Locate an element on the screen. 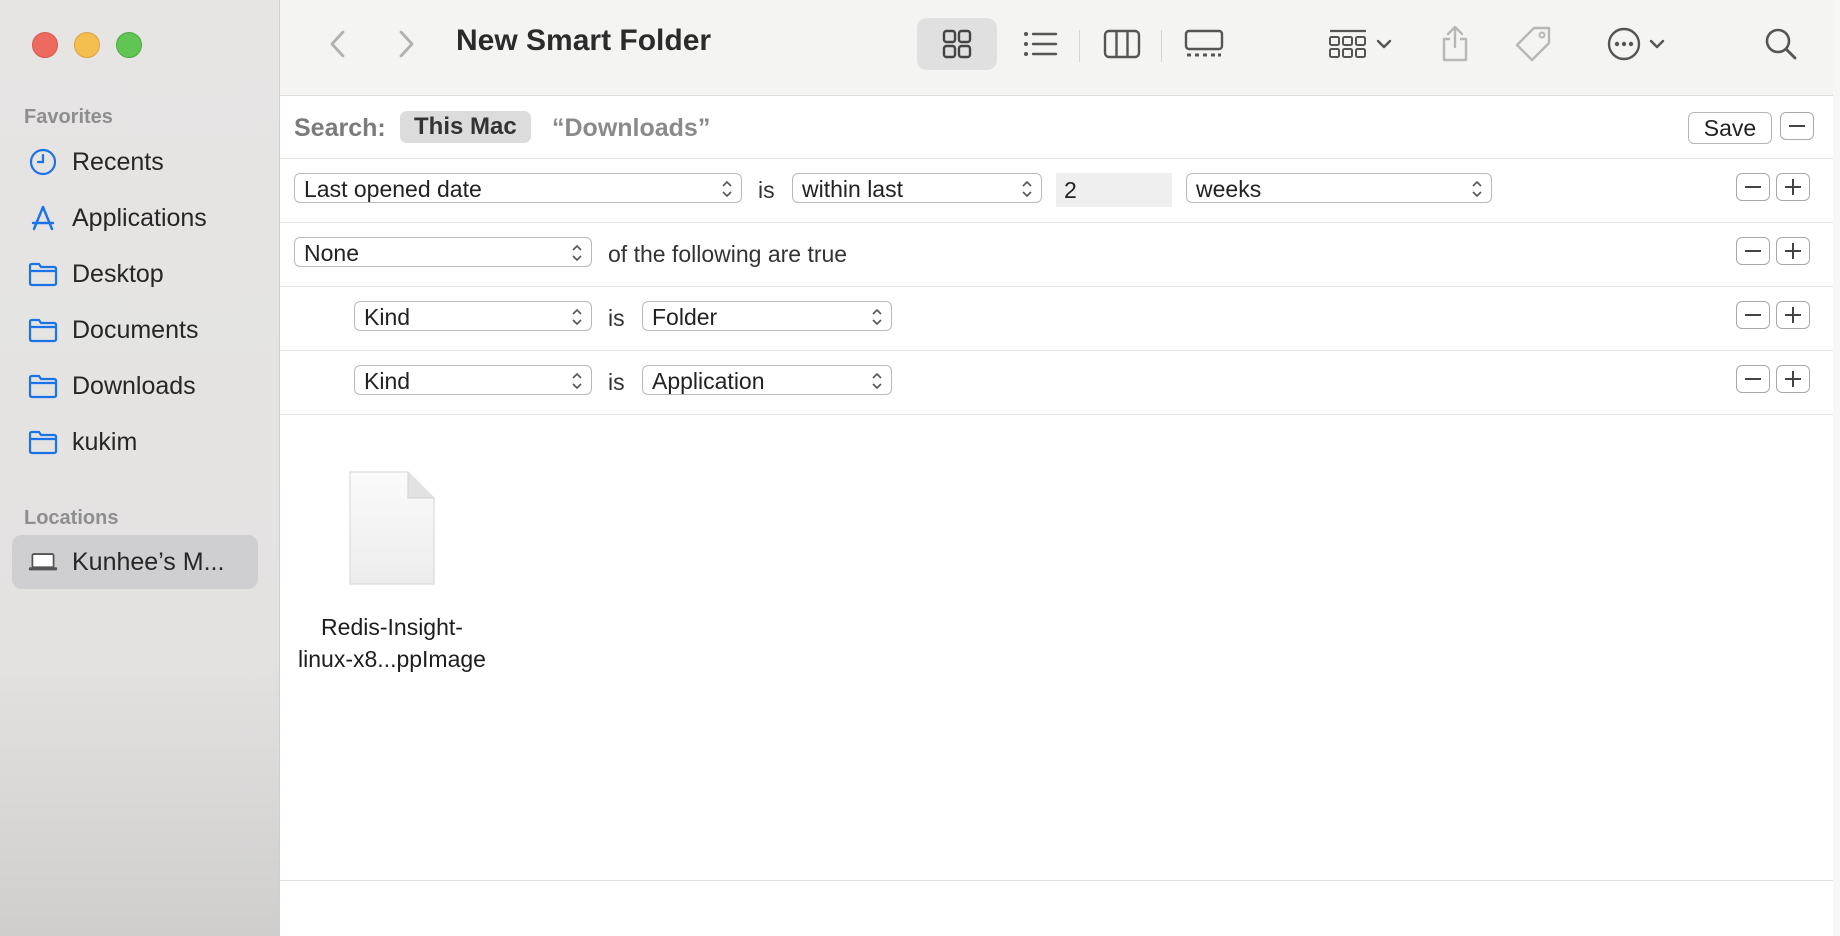  view-icons-button is located at coordinates (957, 44).